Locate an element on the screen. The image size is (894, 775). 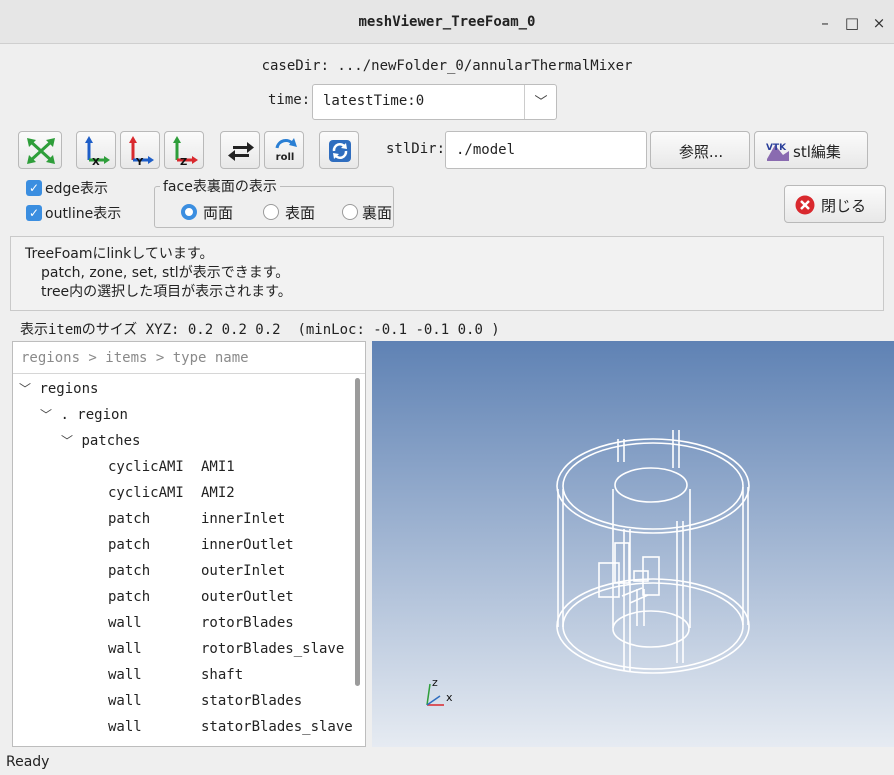
axis-x-icon: X is located at coordinates (97, 152).